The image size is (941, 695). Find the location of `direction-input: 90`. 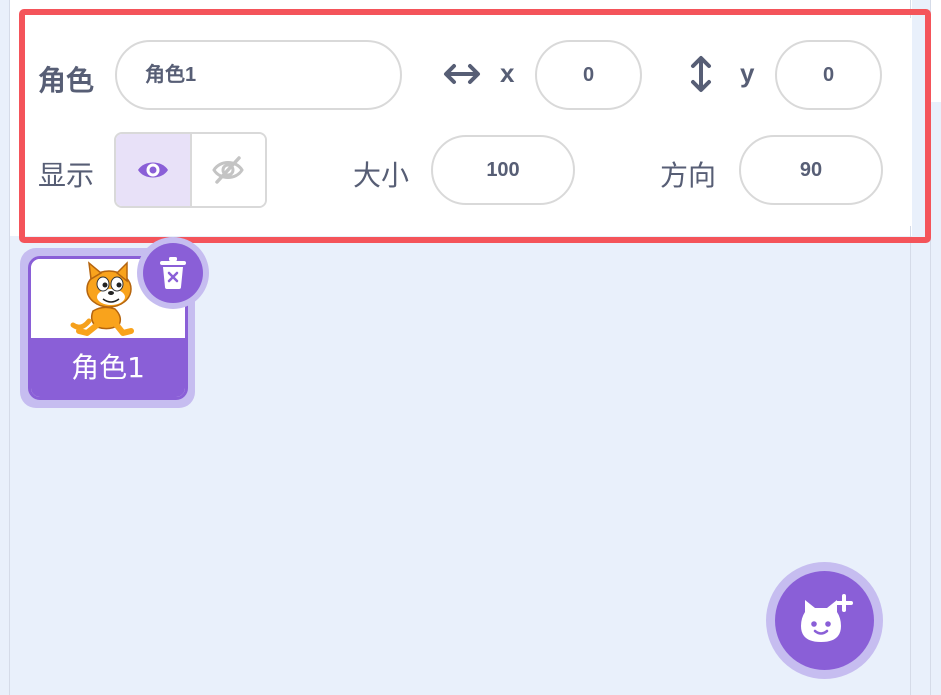

direction-input: 90 is located at coordinates (811, 170).